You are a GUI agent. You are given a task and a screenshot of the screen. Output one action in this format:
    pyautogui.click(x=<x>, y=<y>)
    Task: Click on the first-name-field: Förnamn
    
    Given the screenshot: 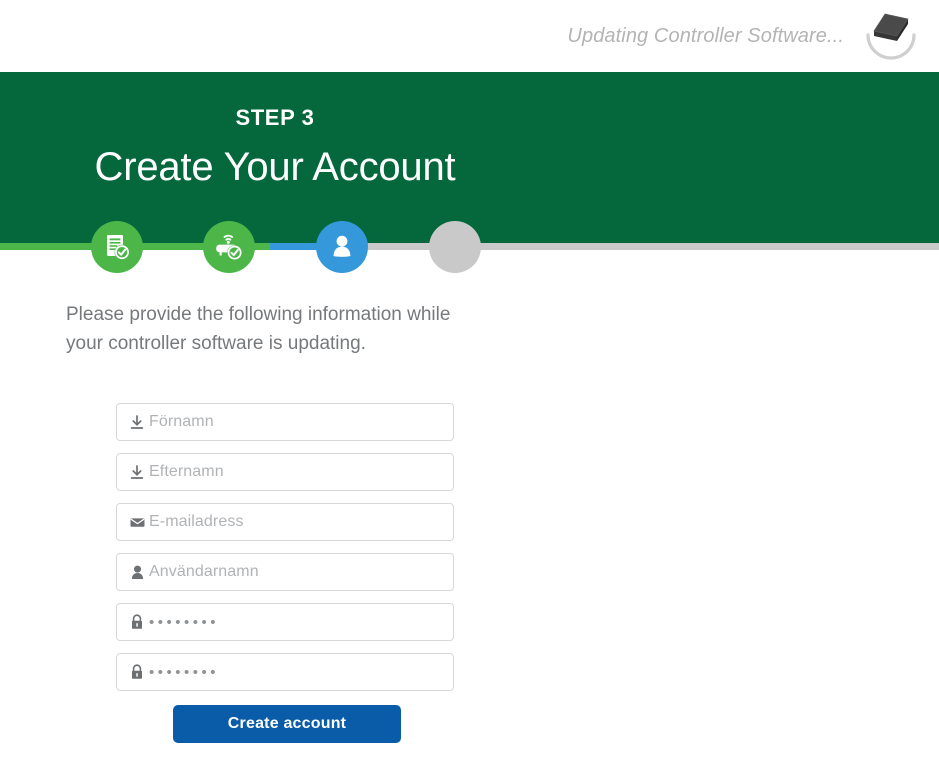 What is the action you would take?
    pyautogui.click(x=285, y=422)
    